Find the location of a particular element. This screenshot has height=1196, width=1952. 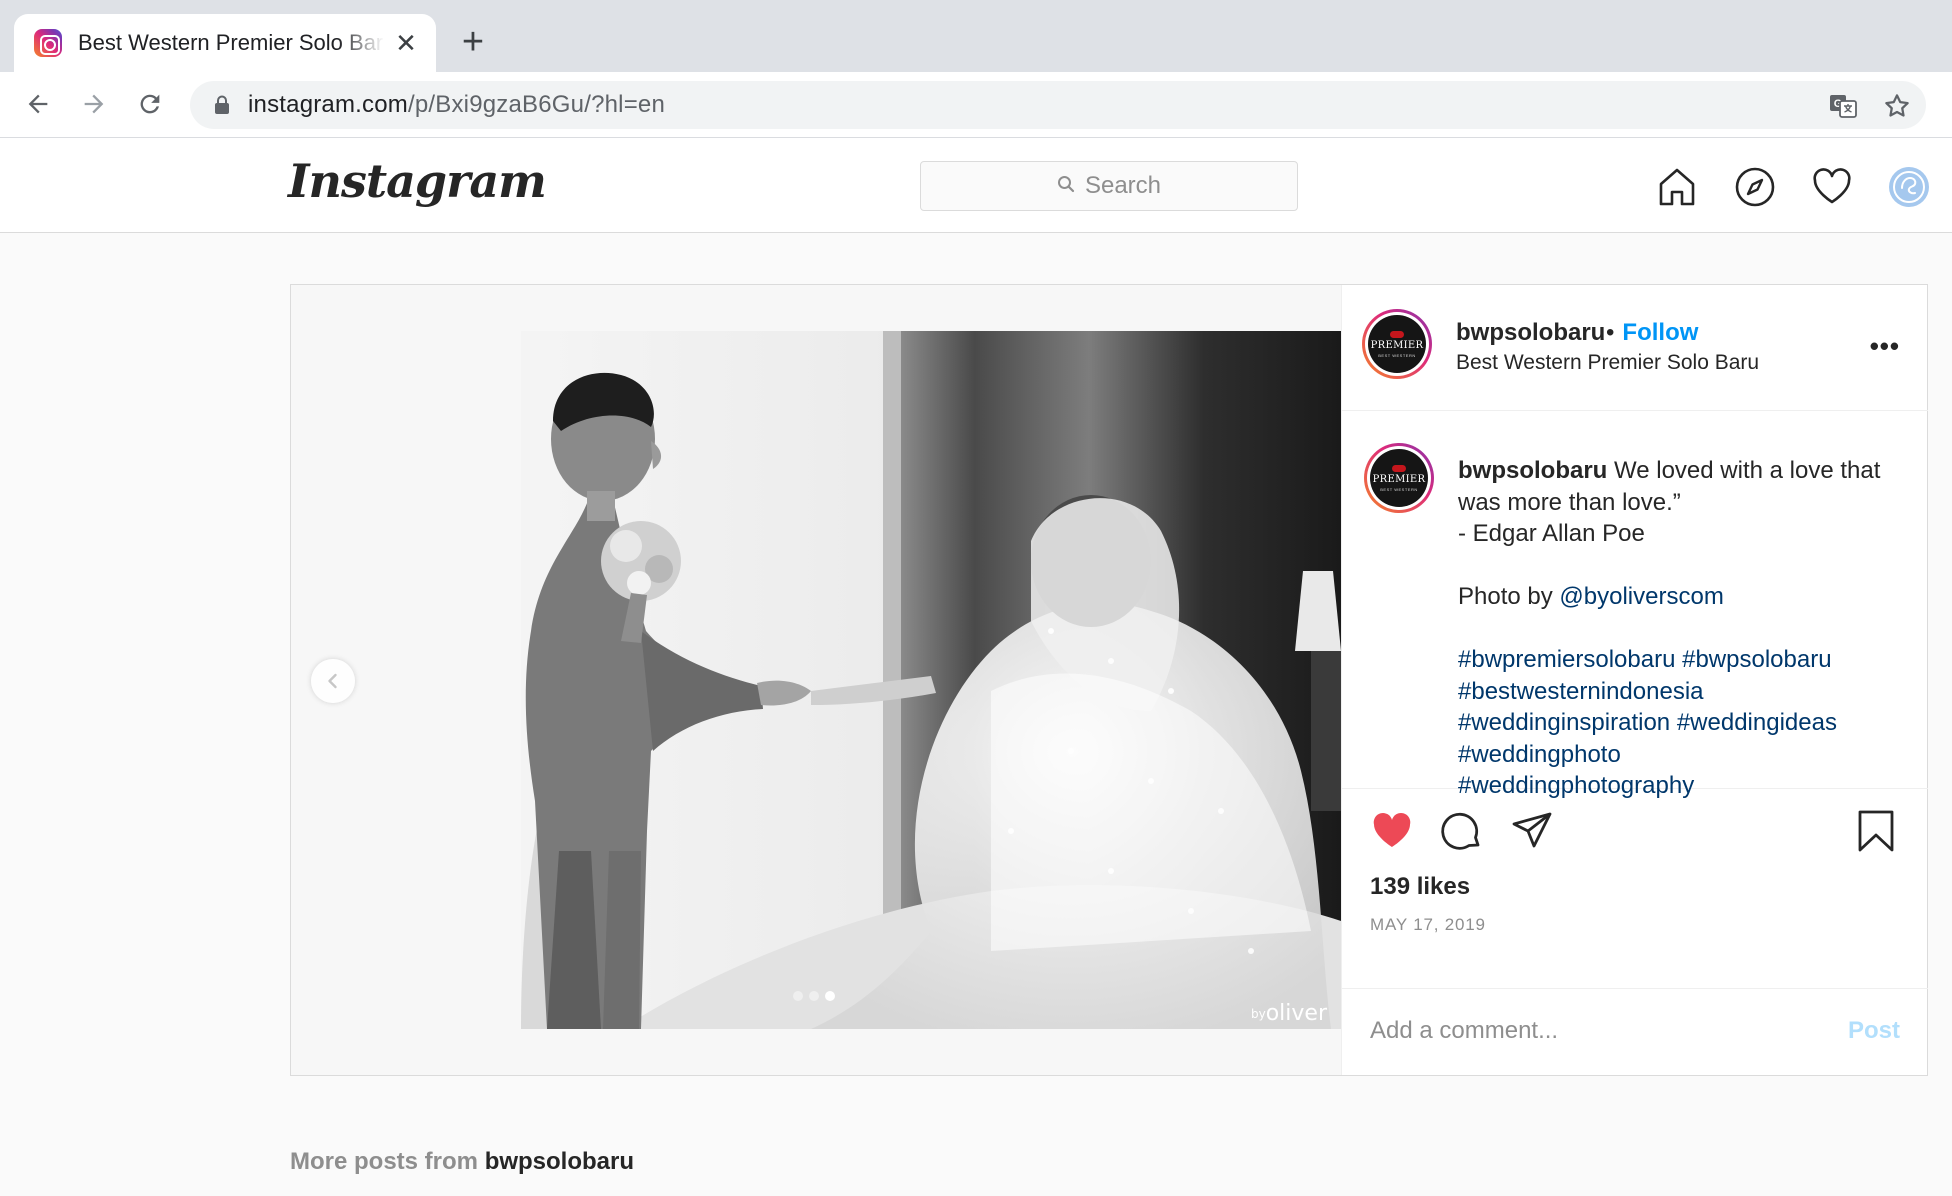

instagram-favicon-icon is located at coordinates (48, 43).